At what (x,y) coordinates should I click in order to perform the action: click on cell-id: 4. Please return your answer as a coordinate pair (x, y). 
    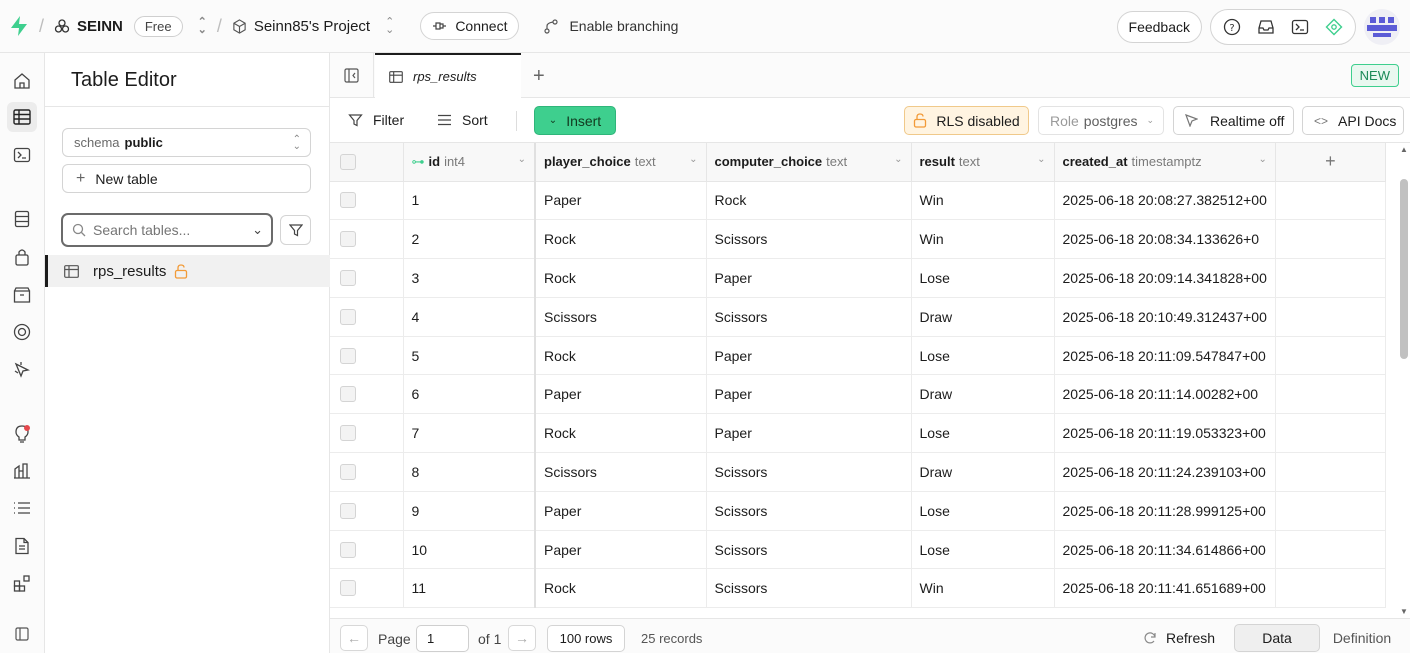
    Looking at the image, I should click on (469, 317).